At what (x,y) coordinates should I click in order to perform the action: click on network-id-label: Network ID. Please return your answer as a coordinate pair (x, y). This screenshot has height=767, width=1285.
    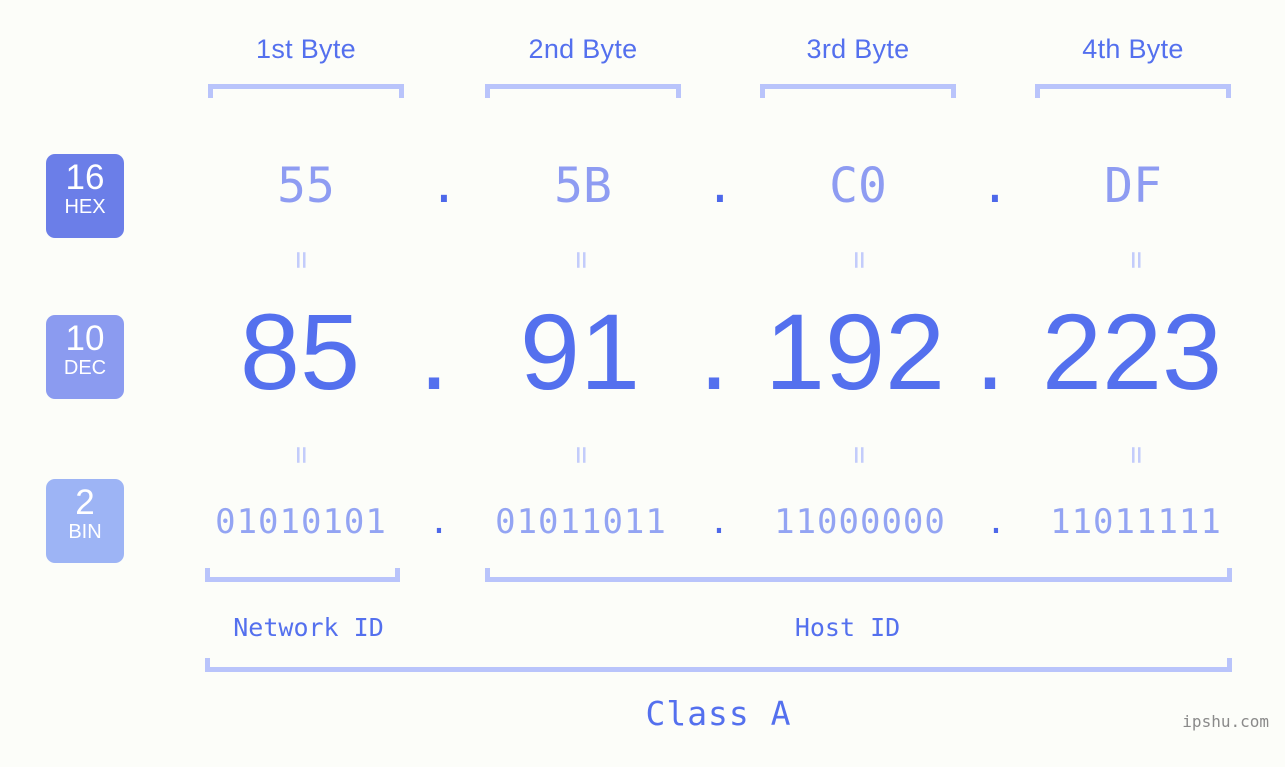
    Looking at the image, I should click on (308, 627).